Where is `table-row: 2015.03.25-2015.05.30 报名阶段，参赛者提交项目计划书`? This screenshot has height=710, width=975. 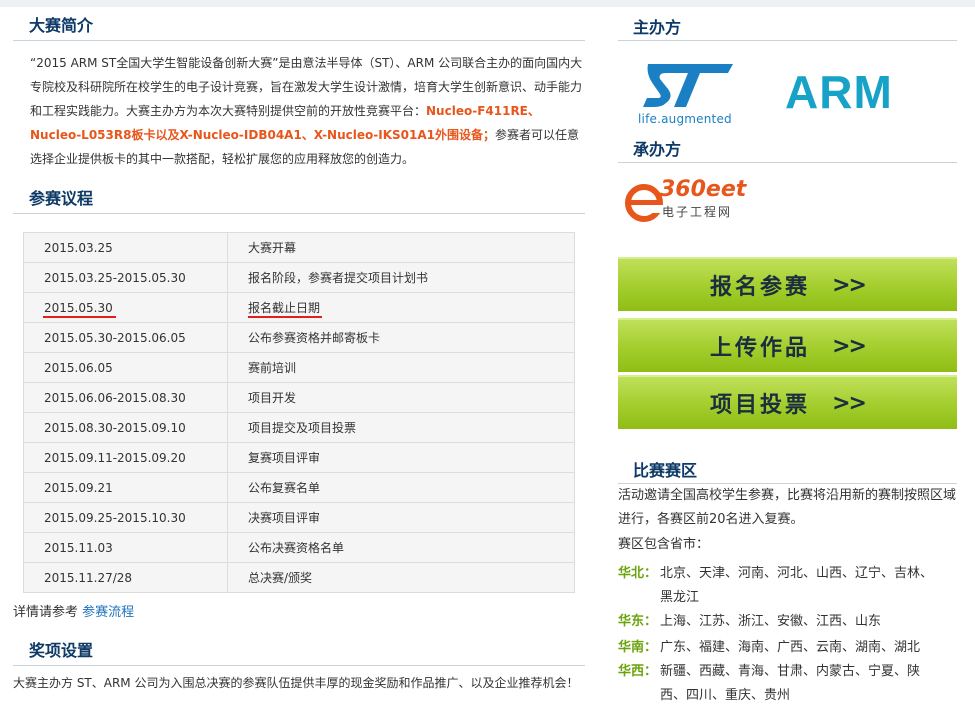
table-row: 2015.03.25-2015.05.30 报名阶段，参赛者提交项目计划书 is located at coordinates (299, 277).